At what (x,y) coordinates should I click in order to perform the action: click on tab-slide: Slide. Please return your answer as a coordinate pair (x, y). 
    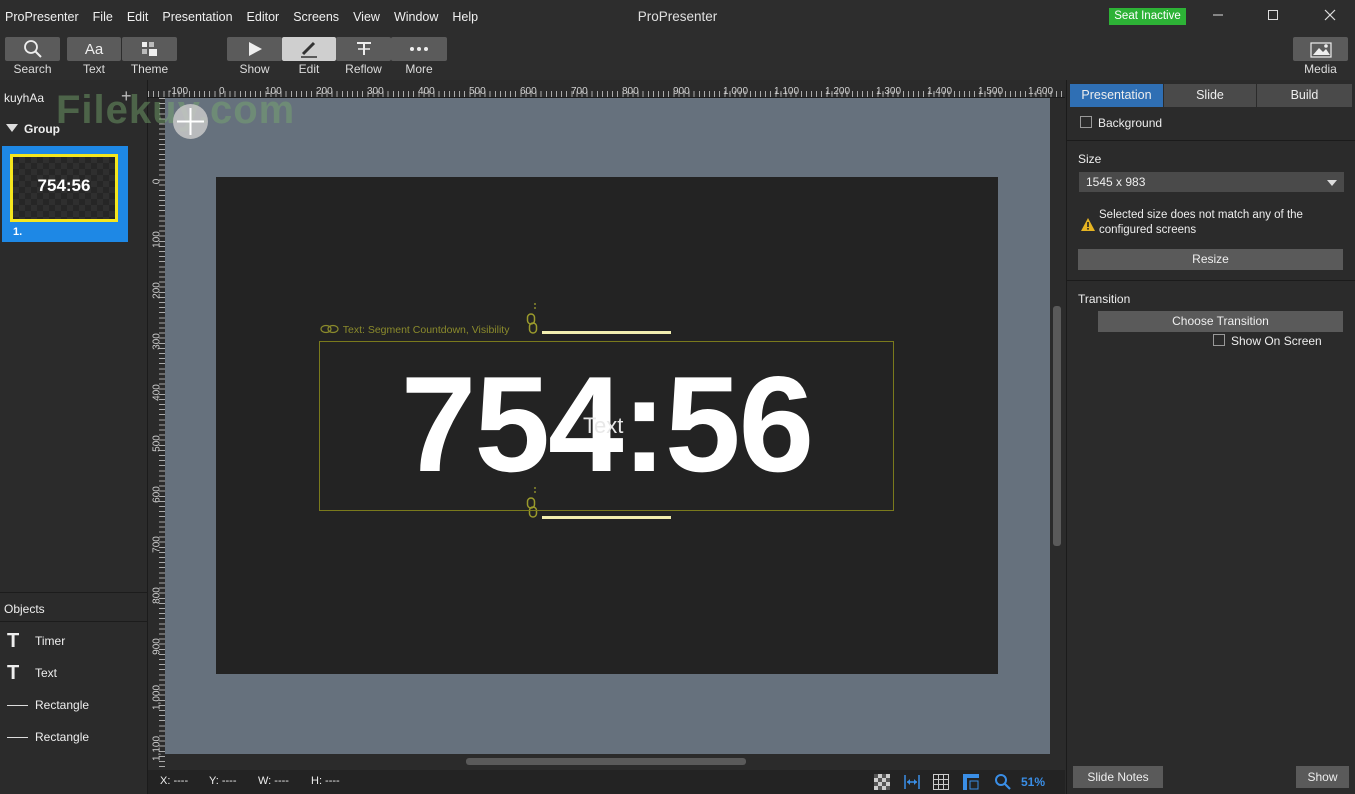
    Looking at the image, I should click on (1210, 95).